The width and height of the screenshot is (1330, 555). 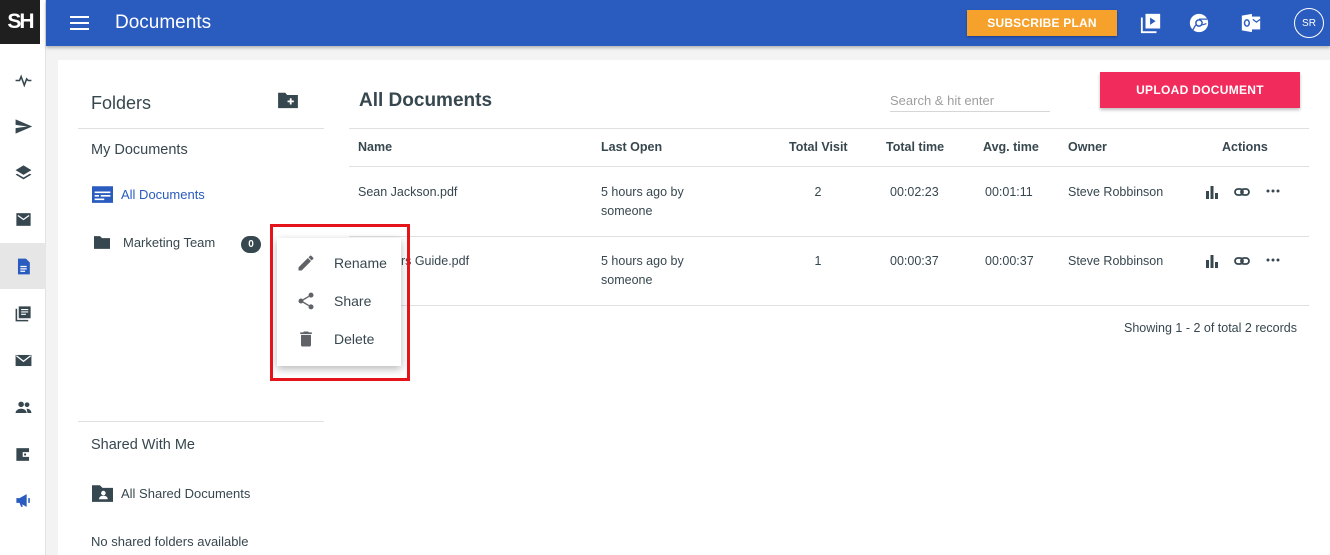 I want to click on document-name: Sean Jackson.pdf, so click(x=407, y=192).